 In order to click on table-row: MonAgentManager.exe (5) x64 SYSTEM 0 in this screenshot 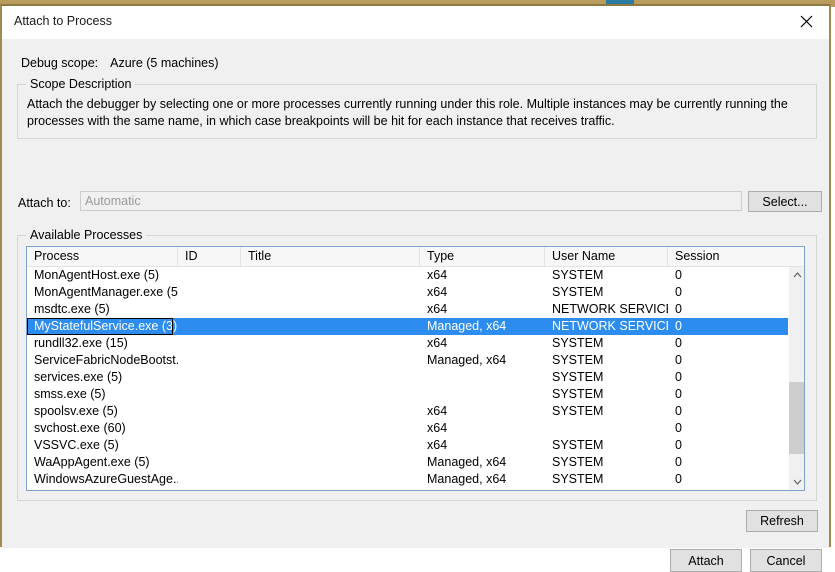, I will do `click(415, 292)`.